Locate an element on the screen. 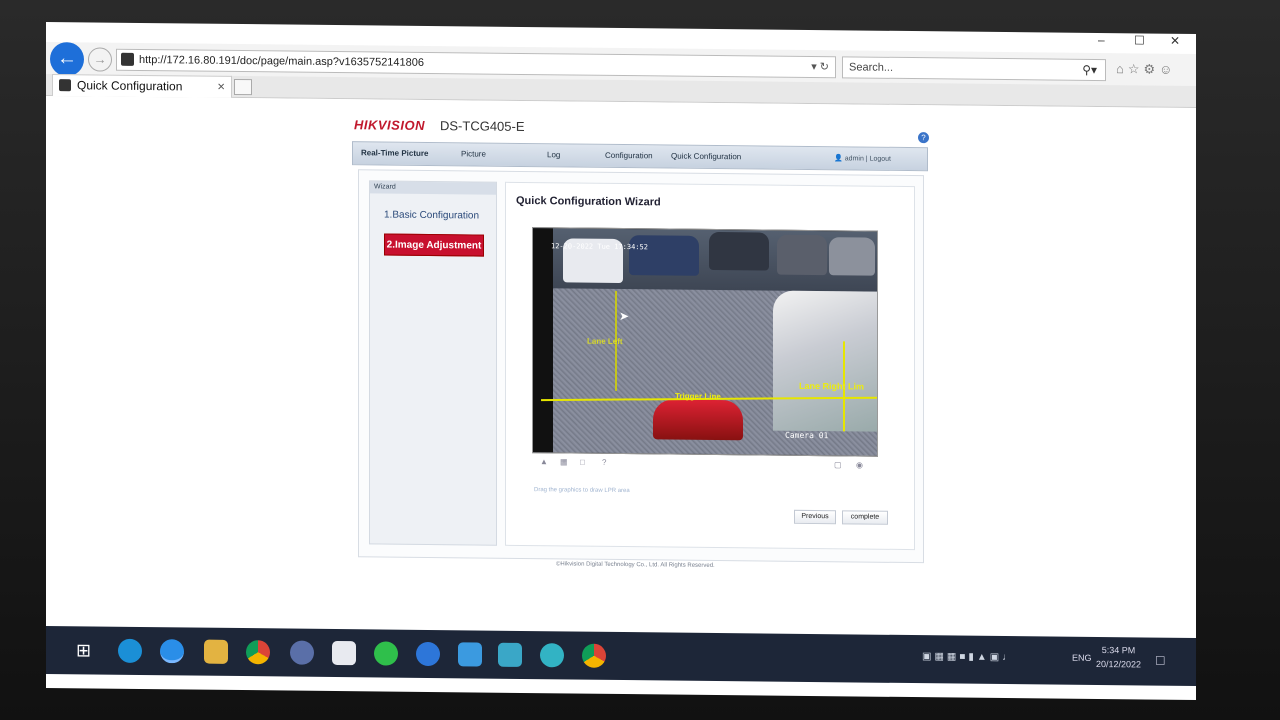 The height and width of the screenshot is (720, 1280). label-trigger-line: Trigger Line is located at coordinates (698, 396).